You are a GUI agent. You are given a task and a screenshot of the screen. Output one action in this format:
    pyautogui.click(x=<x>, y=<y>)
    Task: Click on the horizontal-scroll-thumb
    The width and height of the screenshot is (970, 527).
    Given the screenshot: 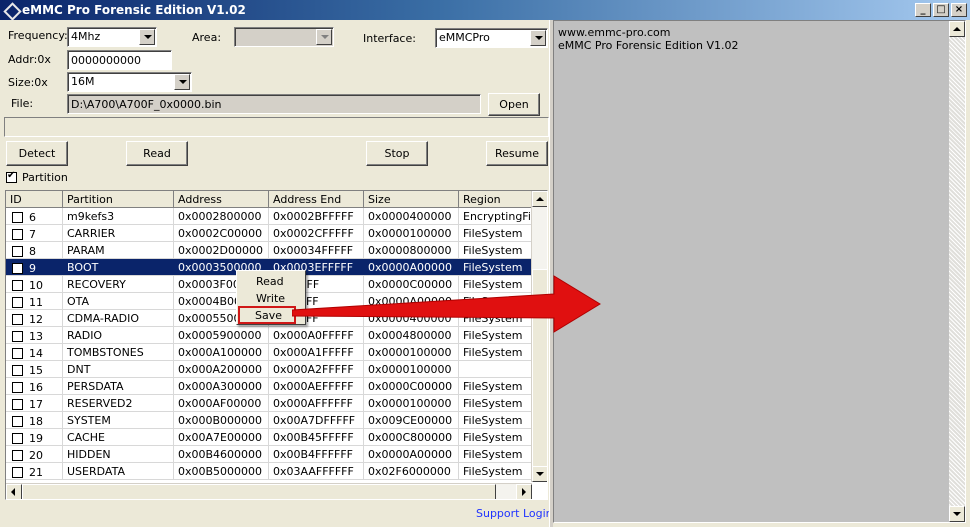 What is the action you would take?
    pyautogui.click(x=259, y=491)
    